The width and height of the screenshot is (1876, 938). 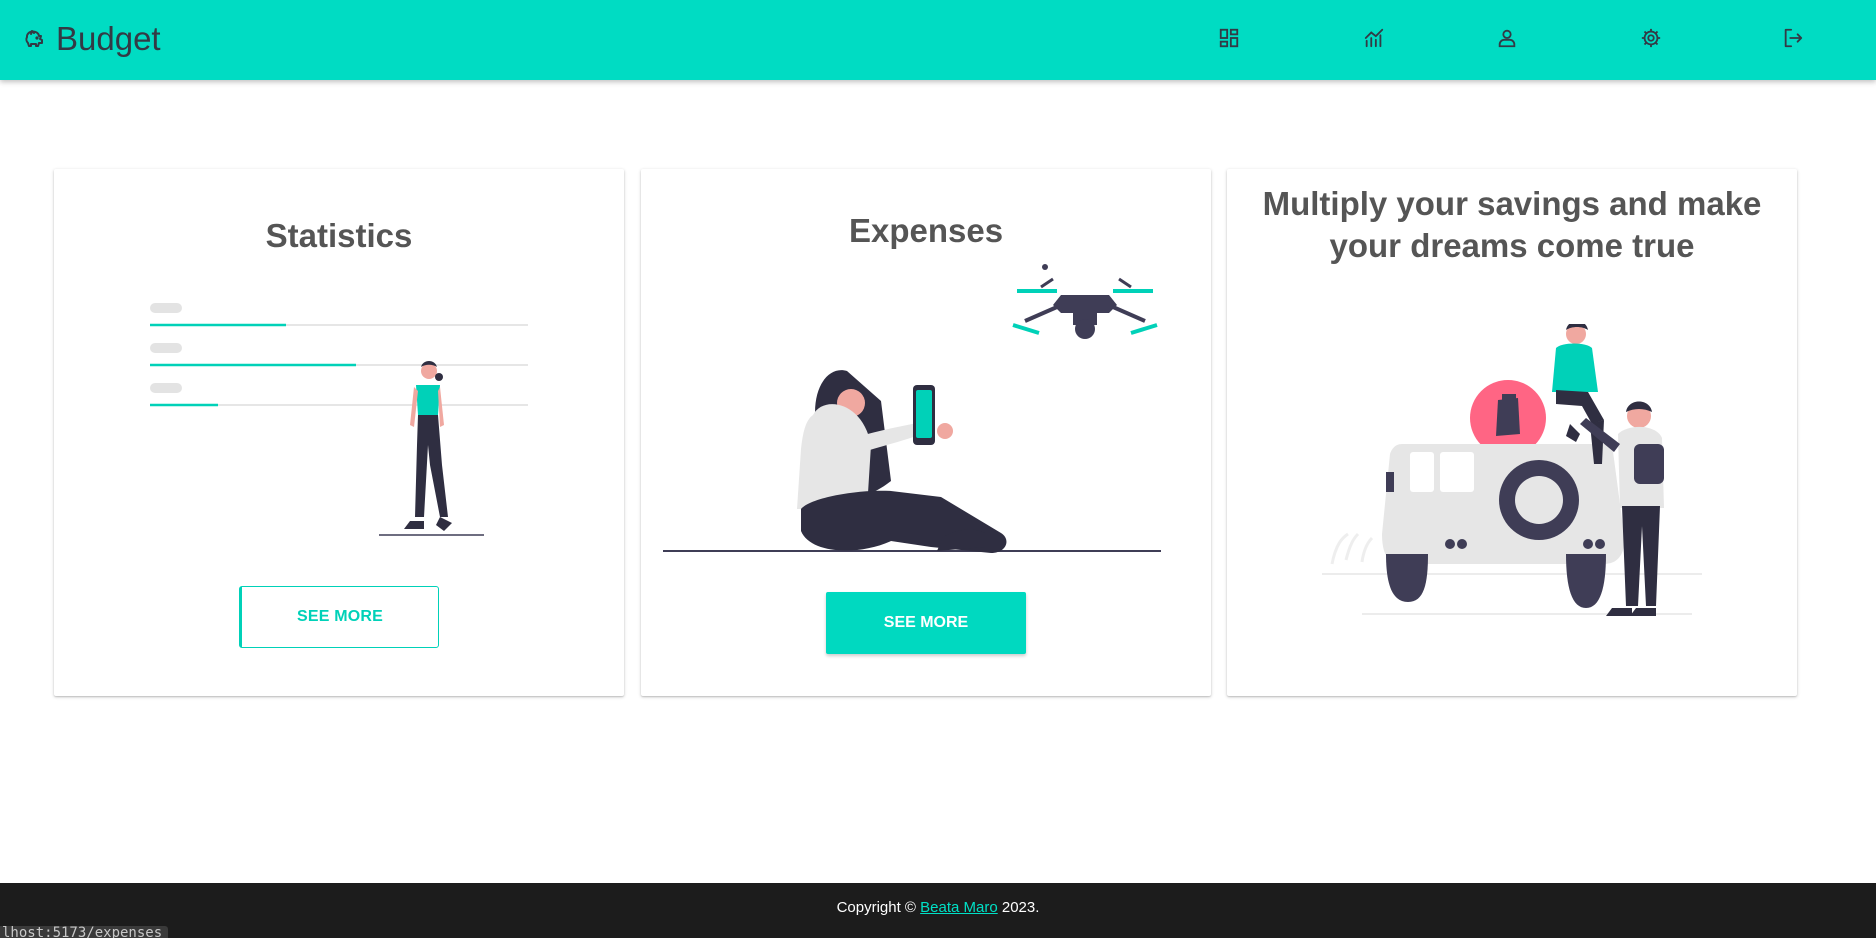 I want to click on footer: Copyright © Beata Maro 2023., so click(x=938, y=910).